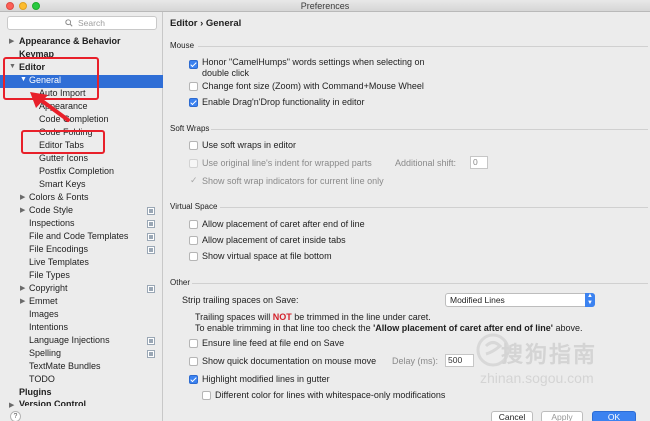 This screenshot has width=650, height=421. Describe the element at coordinates (193, 361) in the screenshot. I see `quick-doc-checkbox` at that location.